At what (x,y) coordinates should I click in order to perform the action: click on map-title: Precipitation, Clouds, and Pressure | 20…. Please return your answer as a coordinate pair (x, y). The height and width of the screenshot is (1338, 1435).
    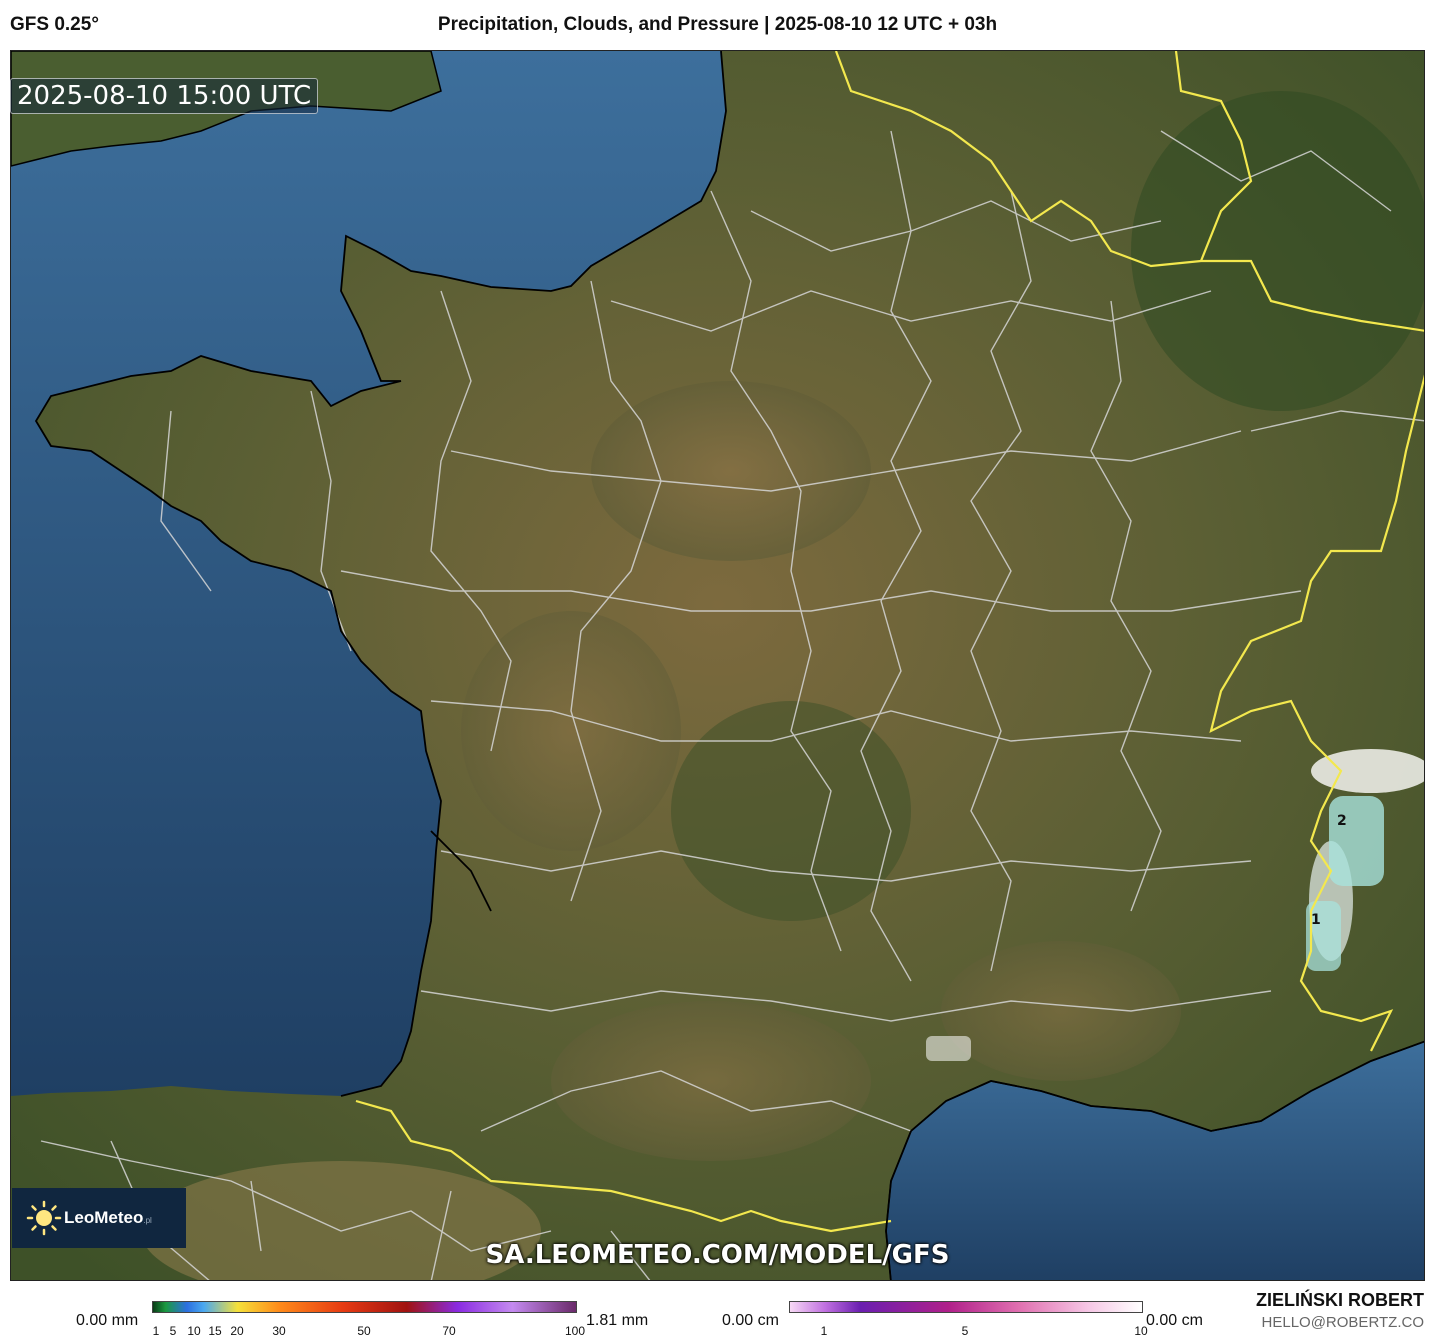
    Looking at the image, I should click on (717, 24).